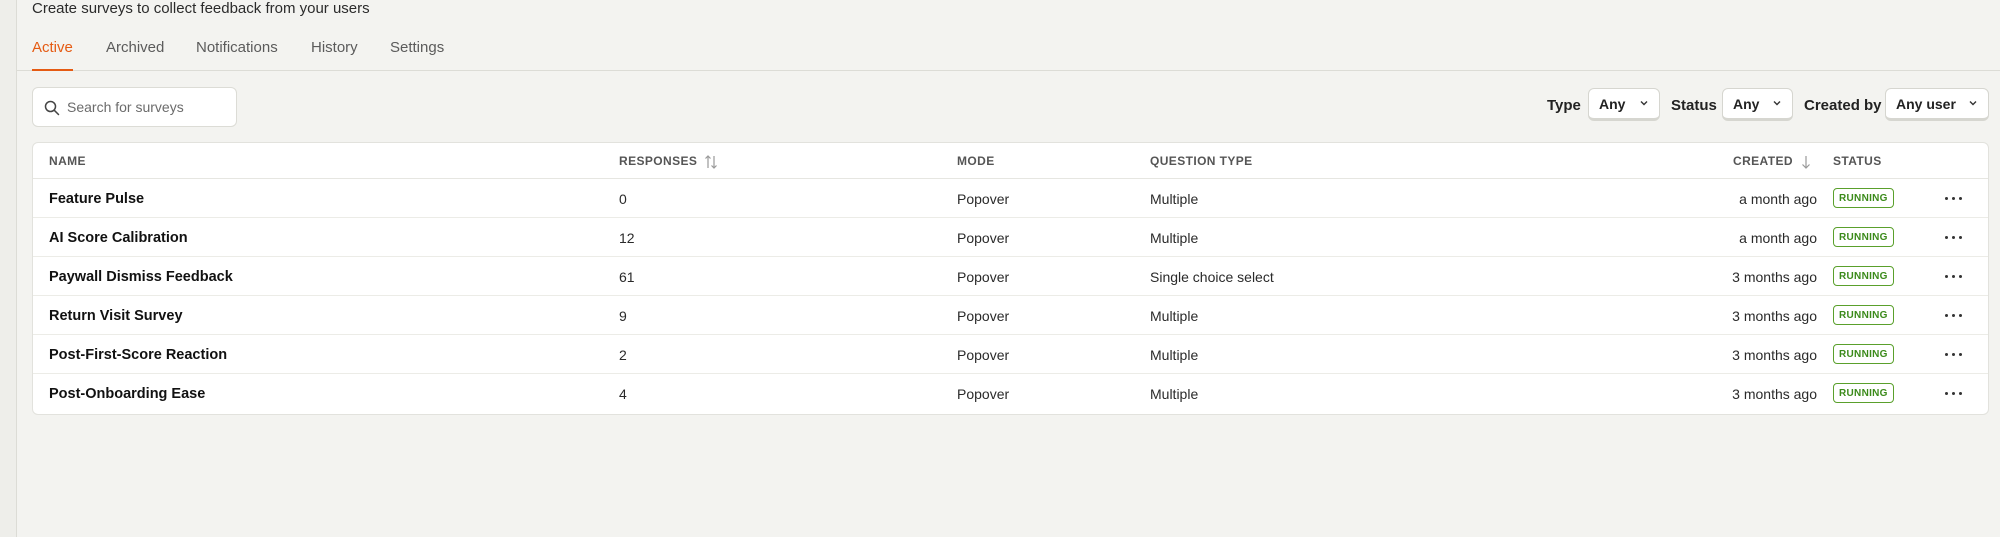 This screenshot has width=2000, height=537. Describe the element at coordinates (1612, 104) in the screenshot. I see `type-filter-value: Any` at that location.